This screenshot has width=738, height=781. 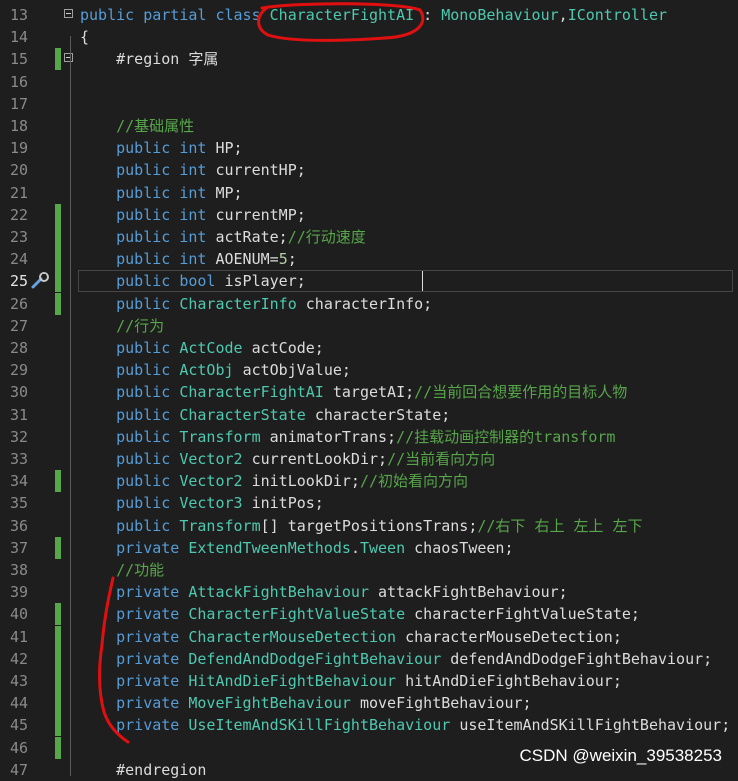 What do you see at coordinates (563, 15) in the screenshot?
I see `code-token: ,` at bounding box center [563, 15].